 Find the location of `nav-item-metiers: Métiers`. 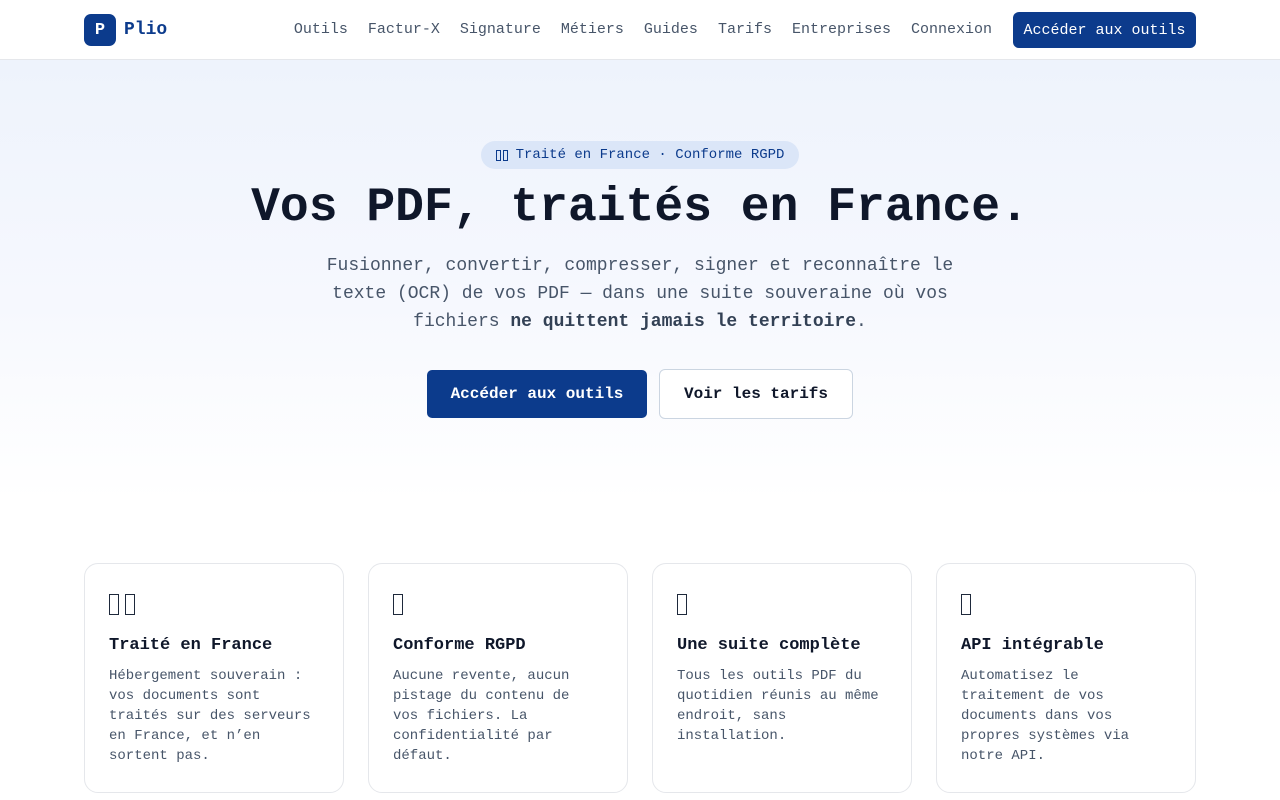

nav-item-metiers: Métiers is located at coordinates (592, 29).